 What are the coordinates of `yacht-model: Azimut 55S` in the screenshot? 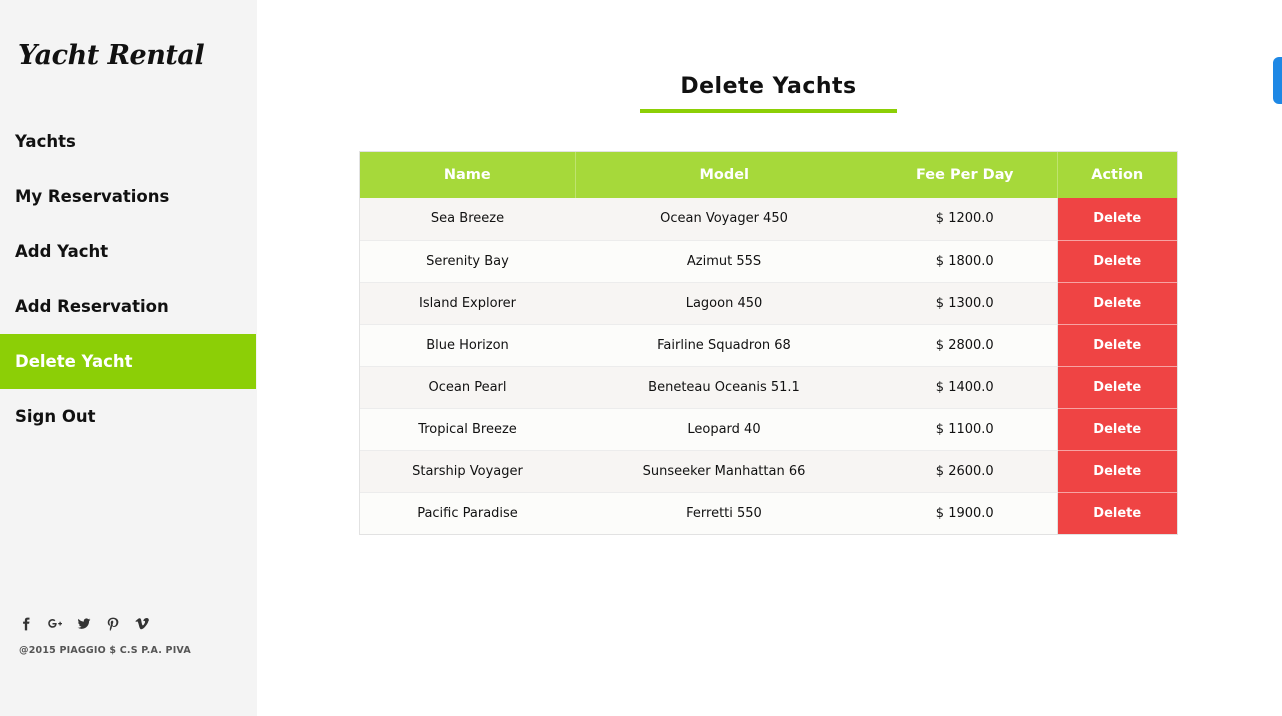 It's located at (724, 261).